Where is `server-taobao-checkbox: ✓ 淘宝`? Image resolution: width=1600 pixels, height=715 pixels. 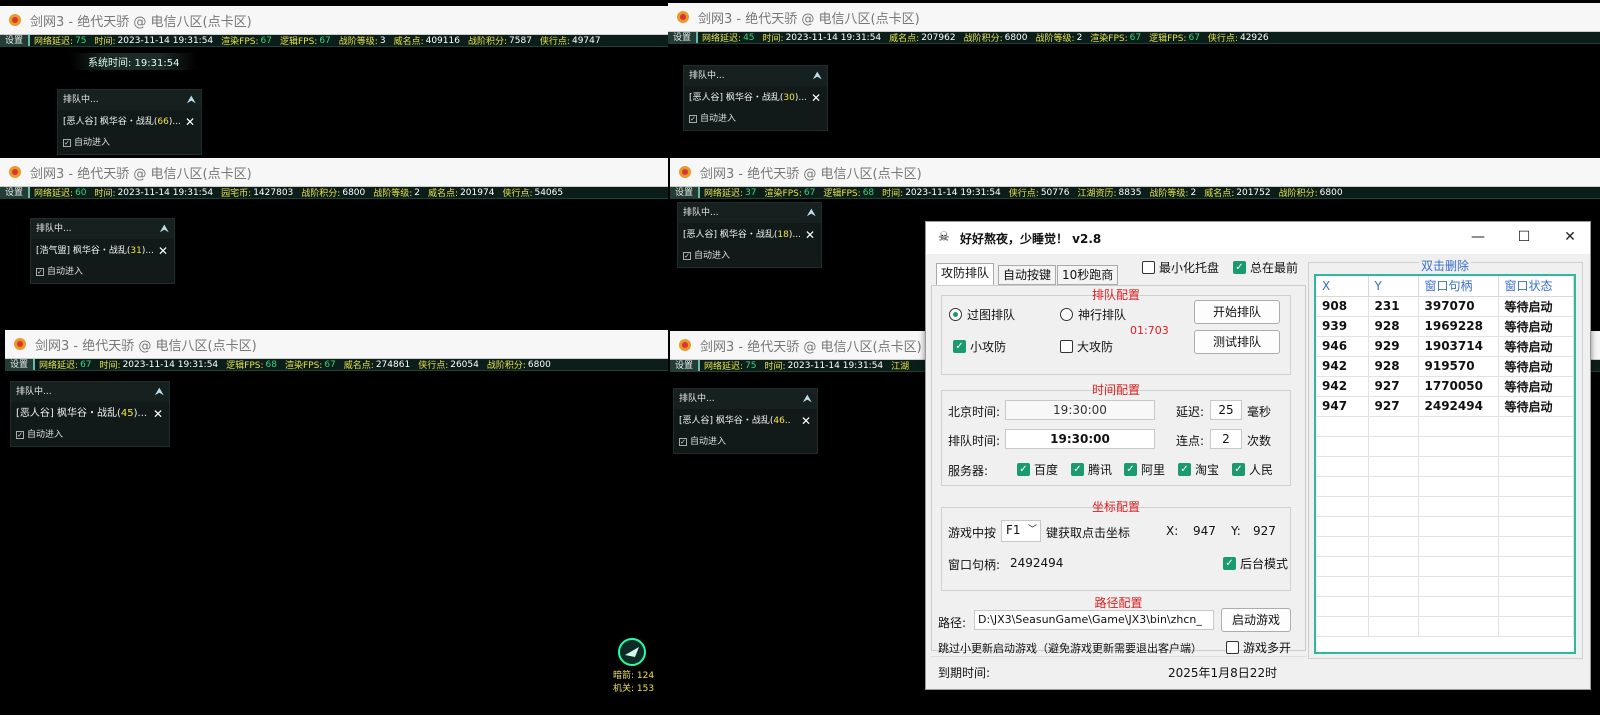 server-taobao-checkbox: ✓ 淘宝 is located at coordinates (1198, 469).